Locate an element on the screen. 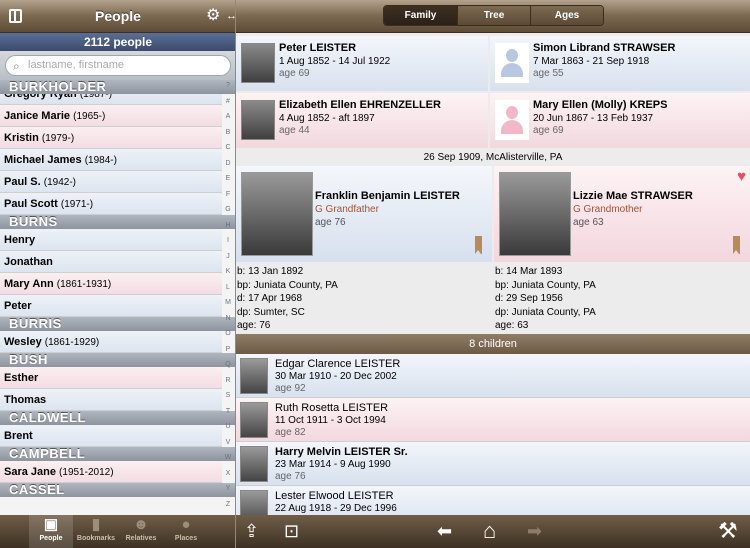  list-item: Peter is located at coordinates (111, 306).